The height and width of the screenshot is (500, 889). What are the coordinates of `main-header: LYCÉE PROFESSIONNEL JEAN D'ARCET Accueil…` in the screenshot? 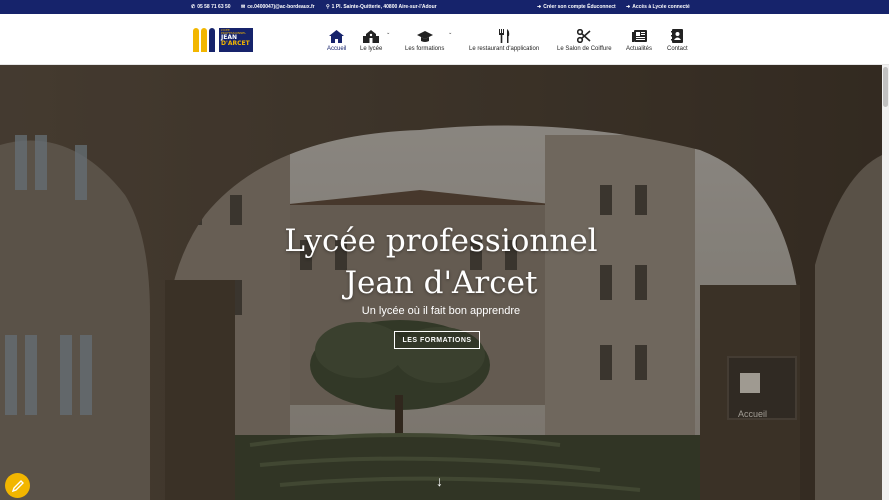 It's located at (444, 39).